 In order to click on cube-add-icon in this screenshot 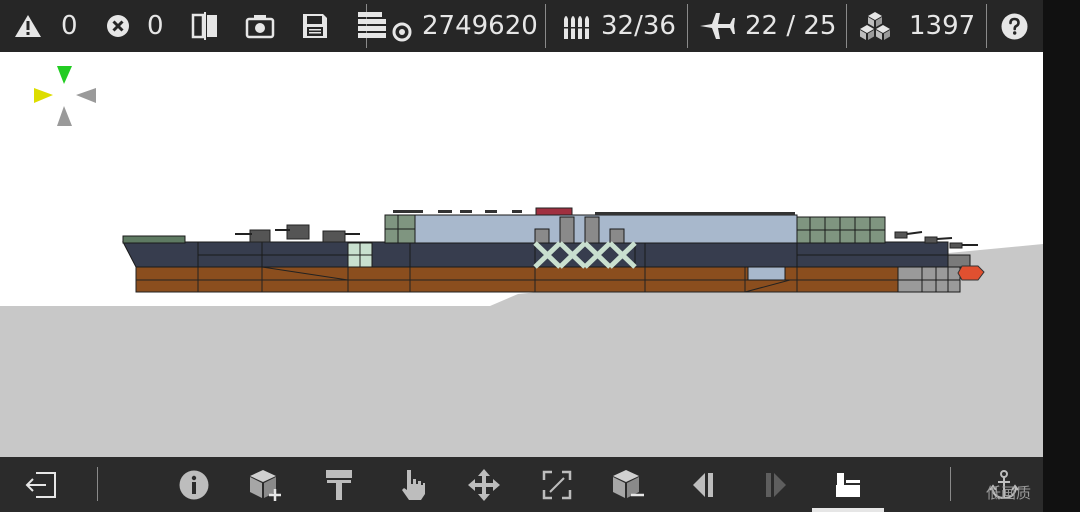, I will do `click(265, 485)`.